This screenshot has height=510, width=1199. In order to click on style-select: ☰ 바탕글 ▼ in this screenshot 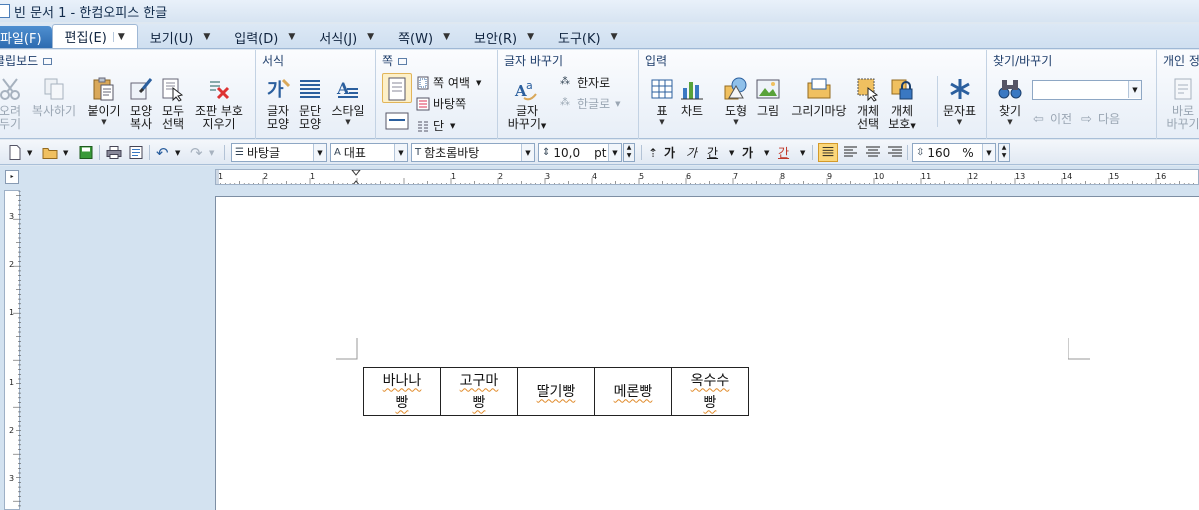, I will do `click(279, 152)`.